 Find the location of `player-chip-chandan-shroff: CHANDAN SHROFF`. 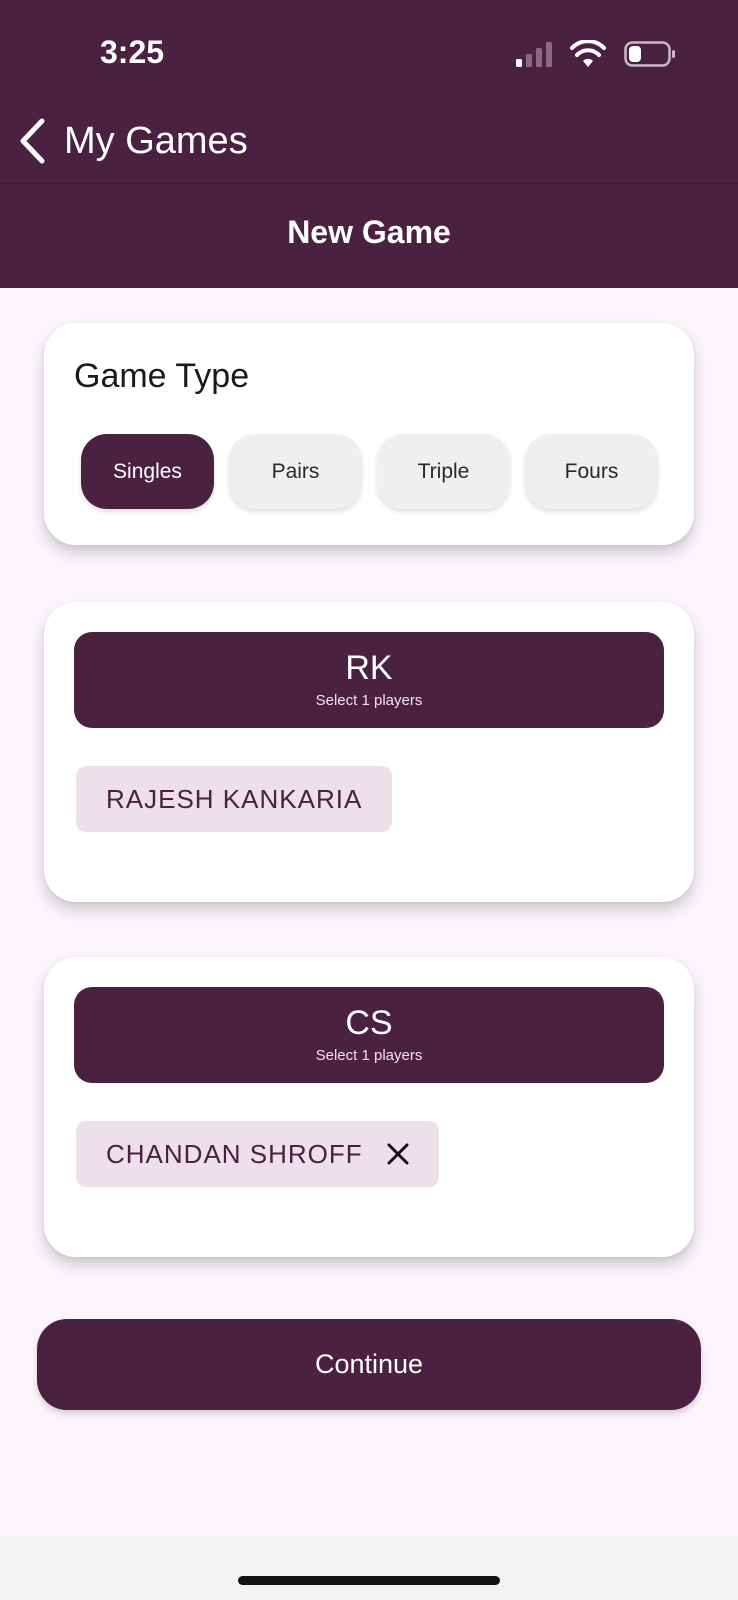

player-chip-chandan-shroff: CHANDAN SHROFF is located at coordinates (257, 1154).